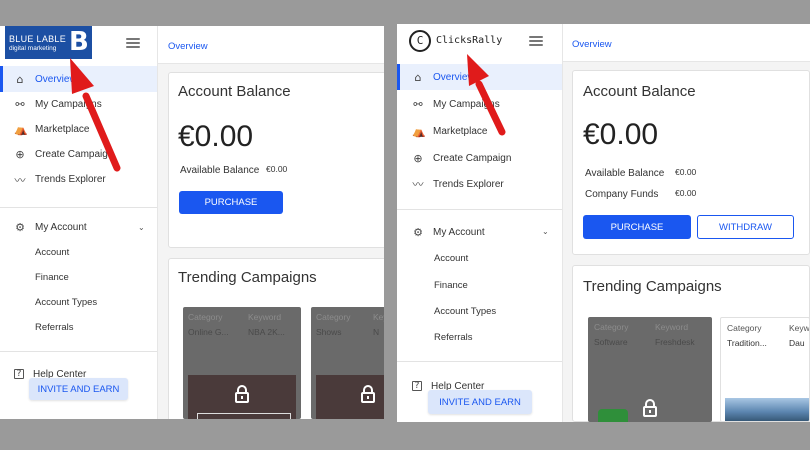  I want to click on help-icon: ?, so click(19, 374).